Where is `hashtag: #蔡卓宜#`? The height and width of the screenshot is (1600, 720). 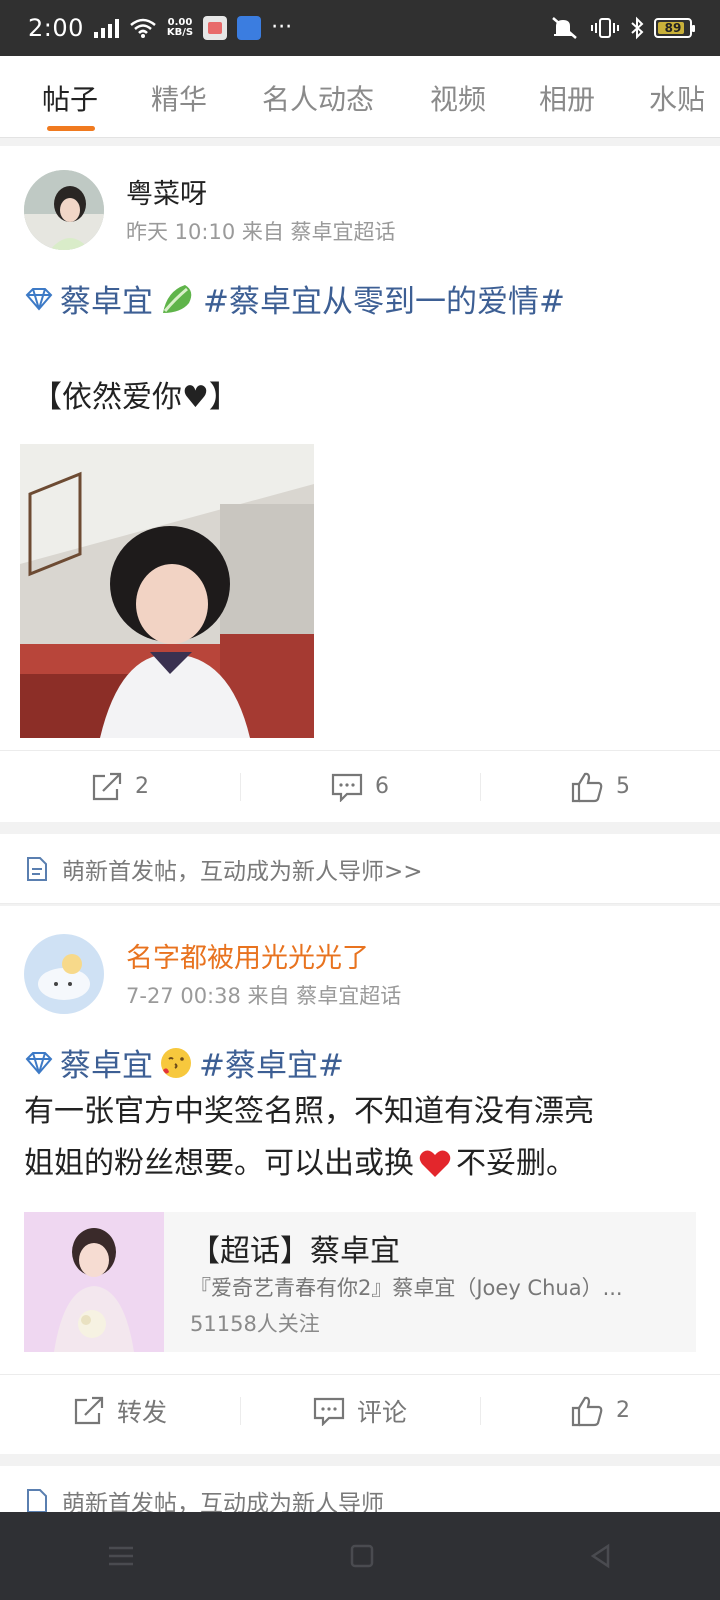
hashtag: #蔡卓宜# is located at coordinates (271, 1062).